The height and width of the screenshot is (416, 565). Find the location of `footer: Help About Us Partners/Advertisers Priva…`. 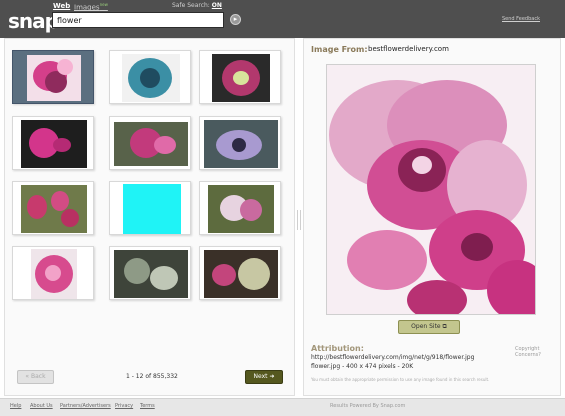

footer: Help About Us Partners/Advertisers Priva… is located at coordinates (282, 407).